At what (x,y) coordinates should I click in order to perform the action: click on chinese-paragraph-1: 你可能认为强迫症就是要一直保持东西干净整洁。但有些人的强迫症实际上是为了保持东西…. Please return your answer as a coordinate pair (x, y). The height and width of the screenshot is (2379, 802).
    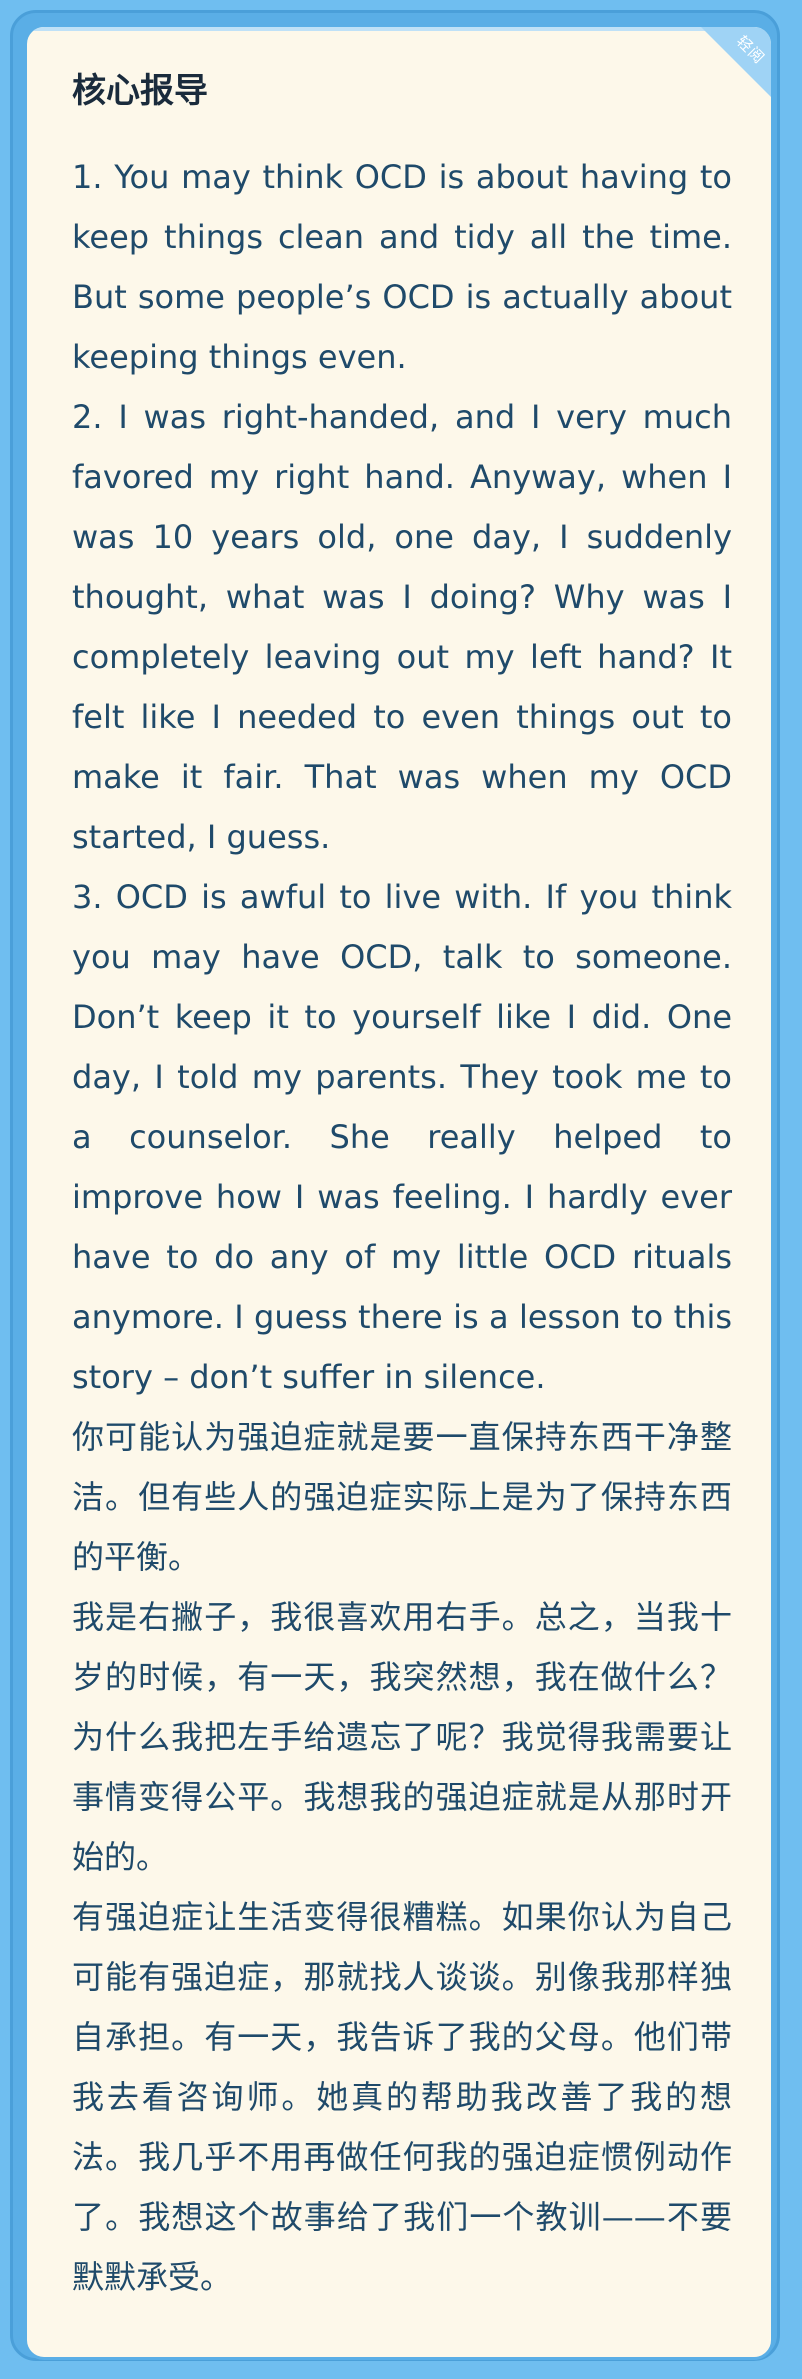
    Looking at the image, I should click on (402, 1497).